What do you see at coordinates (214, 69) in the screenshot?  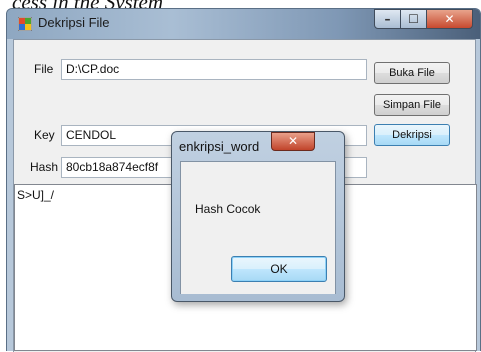 I see `file-path-field: D:\CP.doc` at bounding box center [214, 69].